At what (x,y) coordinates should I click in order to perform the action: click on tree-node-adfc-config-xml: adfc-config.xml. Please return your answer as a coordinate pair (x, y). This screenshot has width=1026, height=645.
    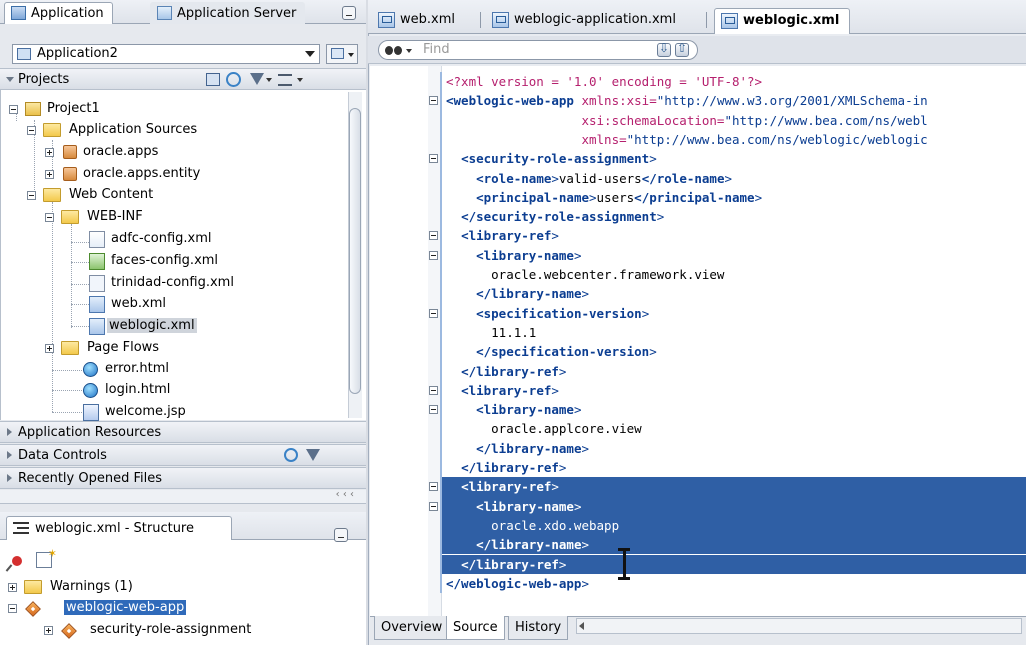
    Looking at the image, I should click on (151, 240).